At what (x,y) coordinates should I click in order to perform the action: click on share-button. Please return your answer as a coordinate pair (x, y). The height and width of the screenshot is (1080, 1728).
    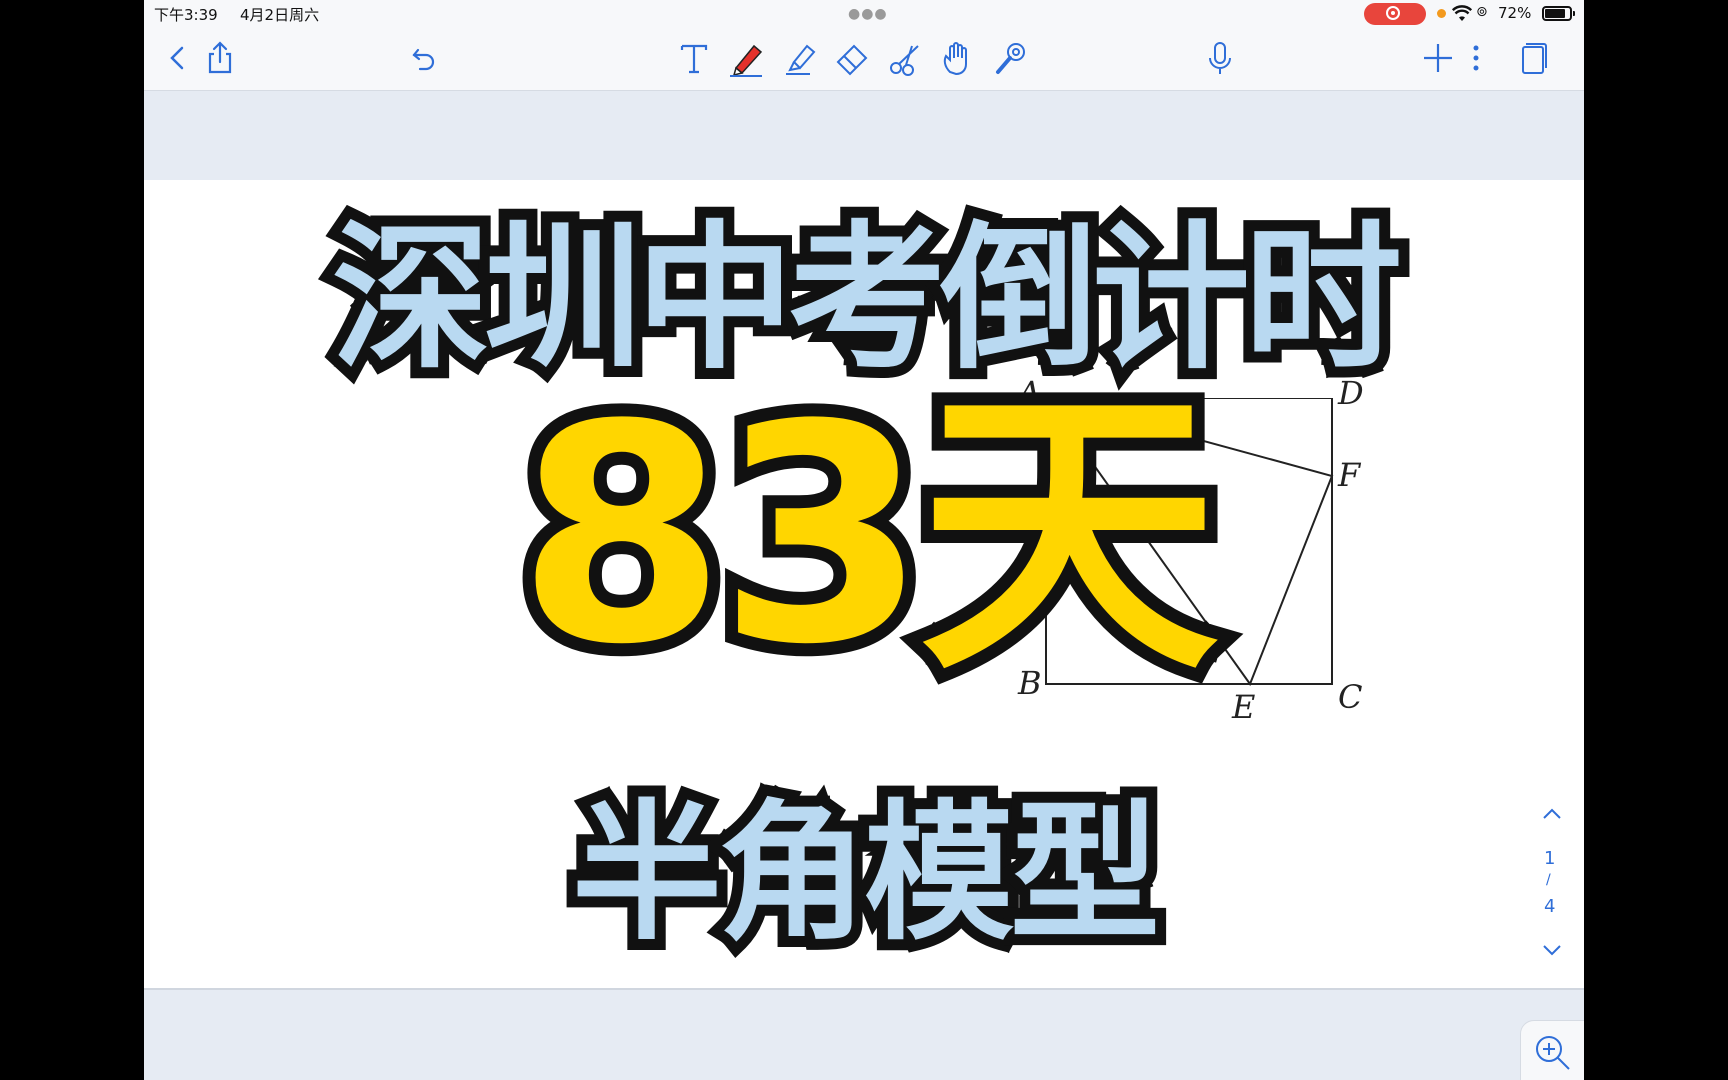
    Looking at the image, I should click on (220, 58).